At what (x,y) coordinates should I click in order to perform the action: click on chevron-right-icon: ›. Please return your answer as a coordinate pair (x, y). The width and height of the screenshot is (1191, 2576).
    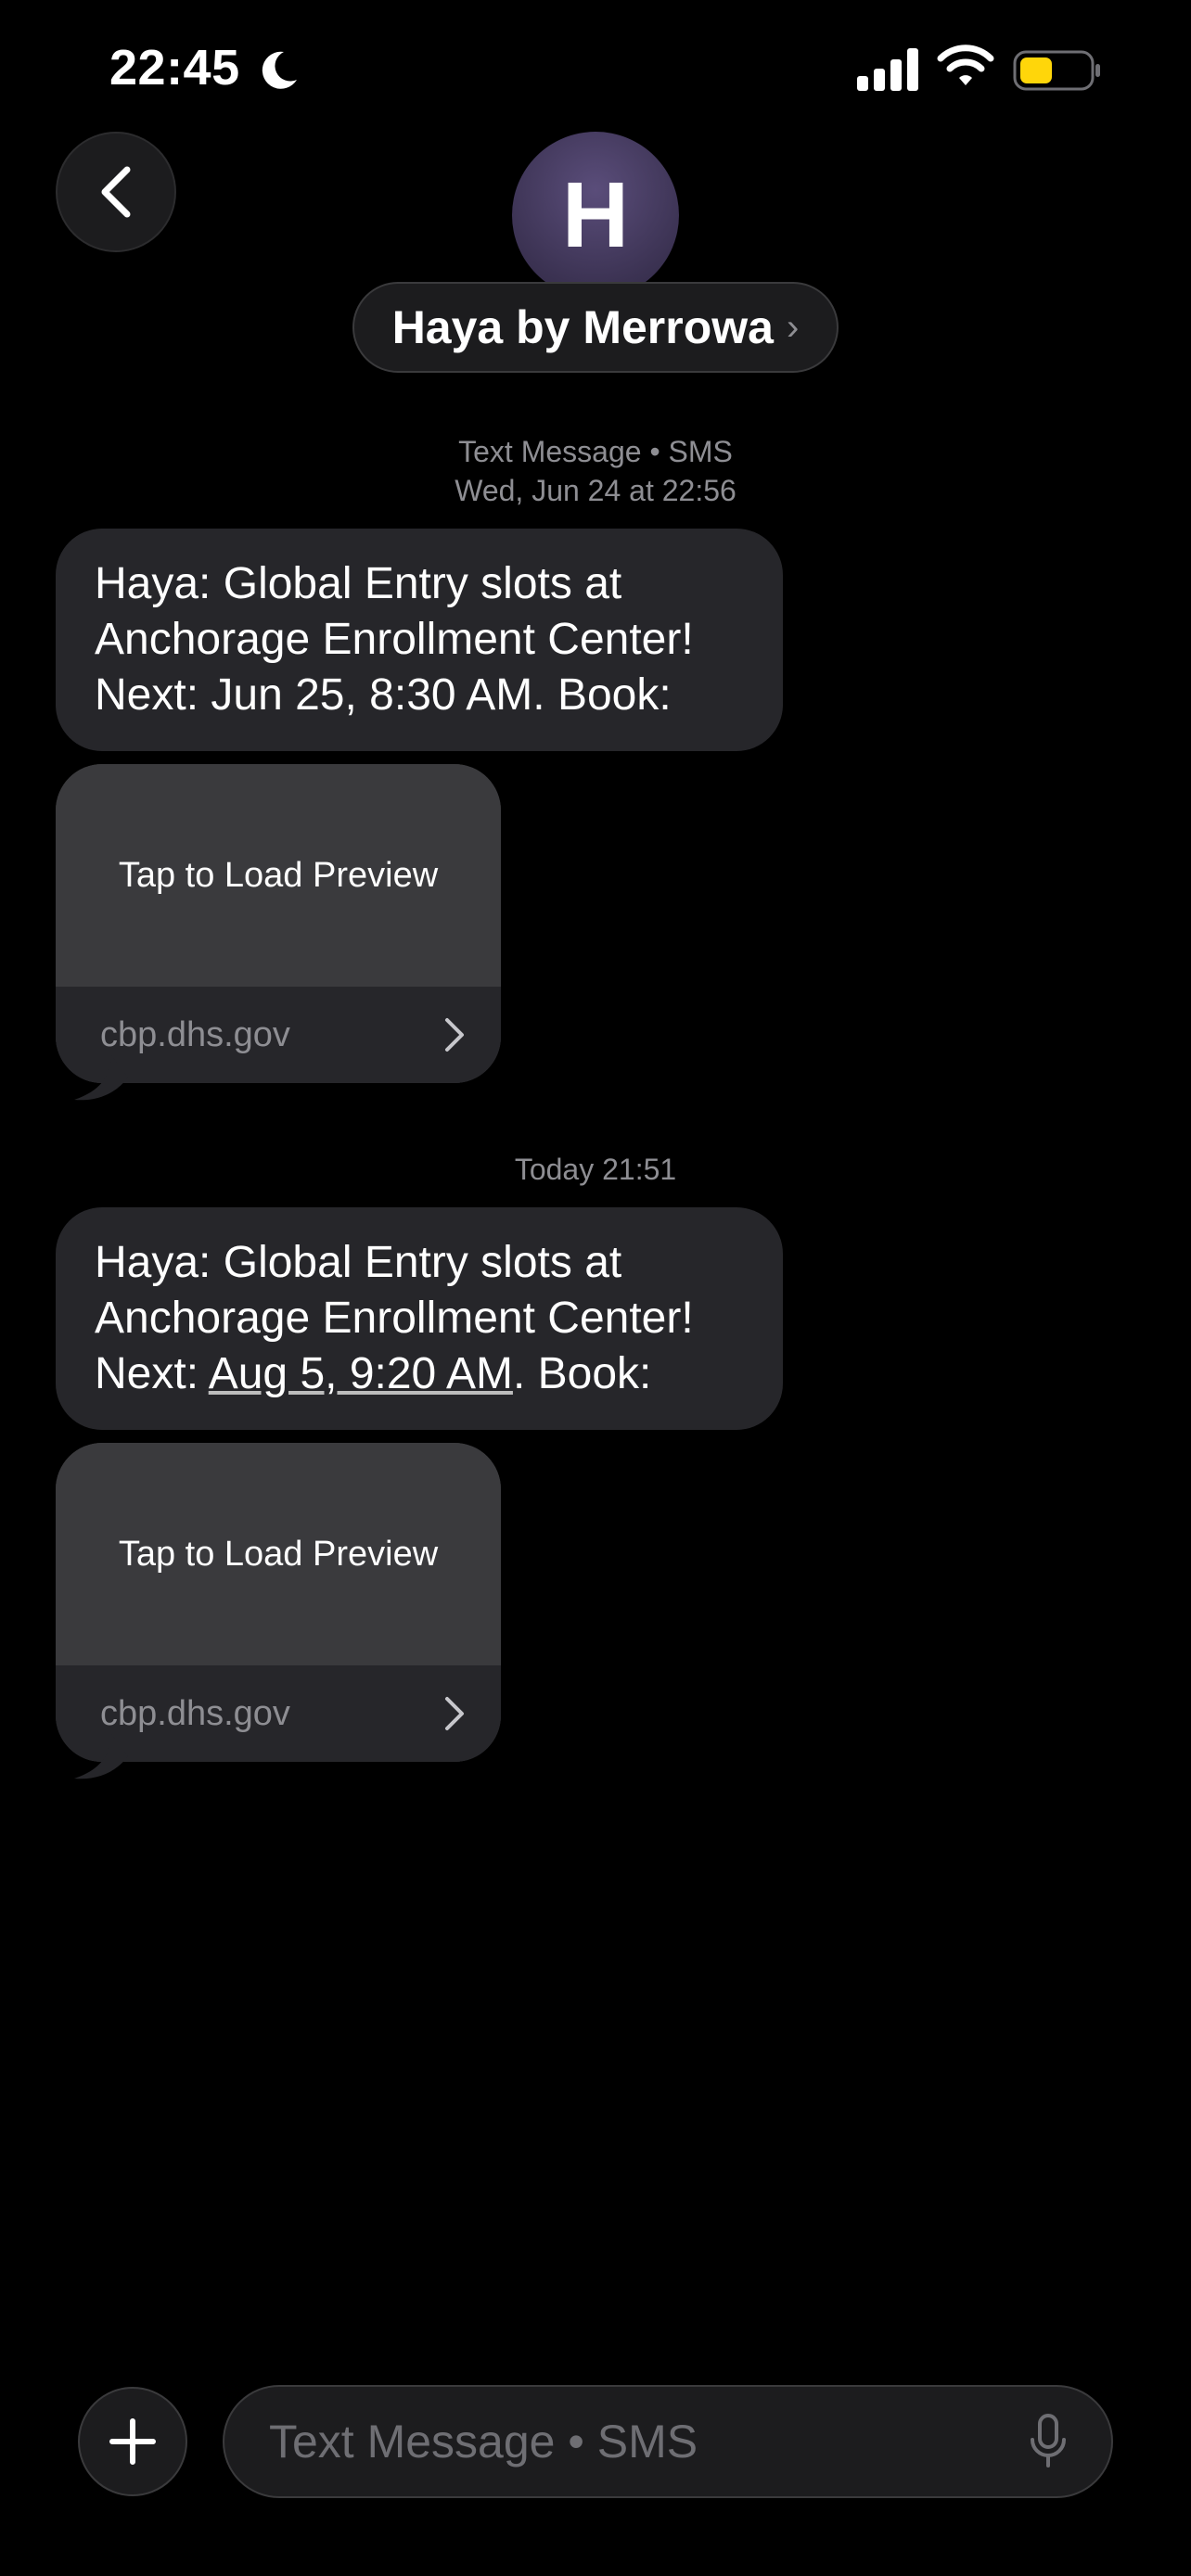
    Looking at the image, I should click on (793, 327).